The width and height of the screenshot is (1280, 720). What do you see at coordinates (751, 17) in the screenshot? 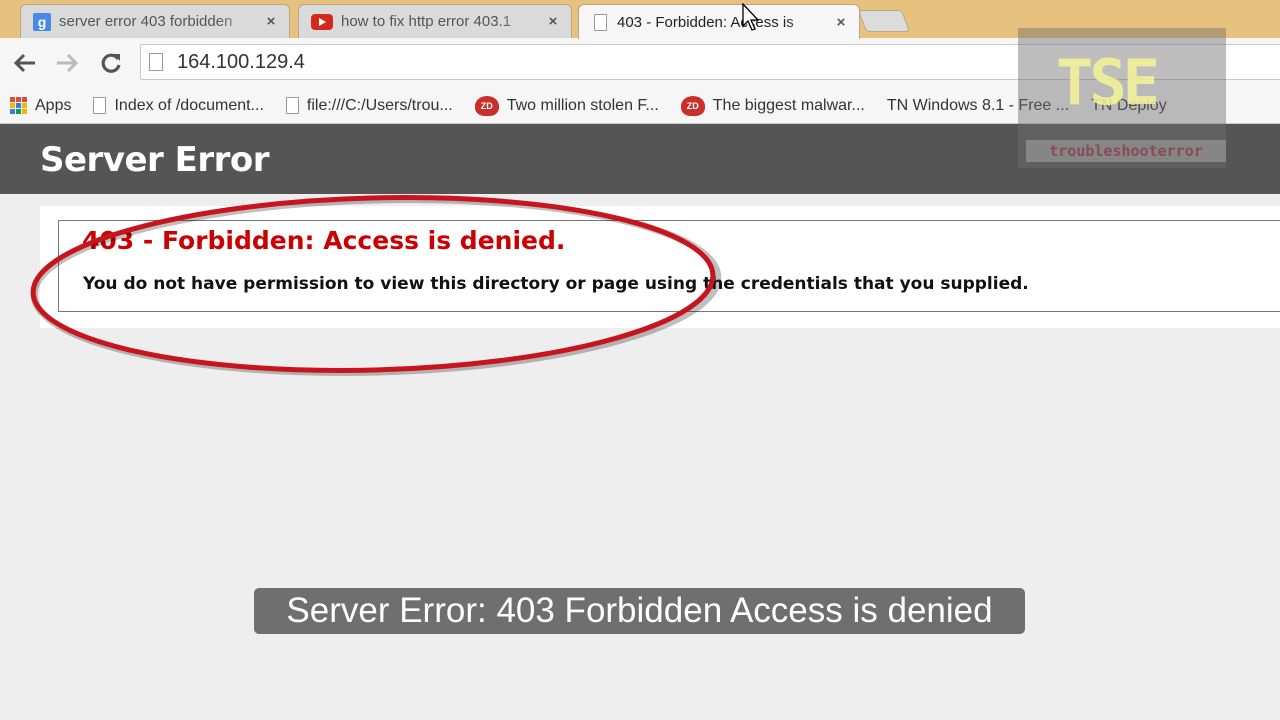
I see `mouse-cursor-icon` at bounding box center [751, 17].